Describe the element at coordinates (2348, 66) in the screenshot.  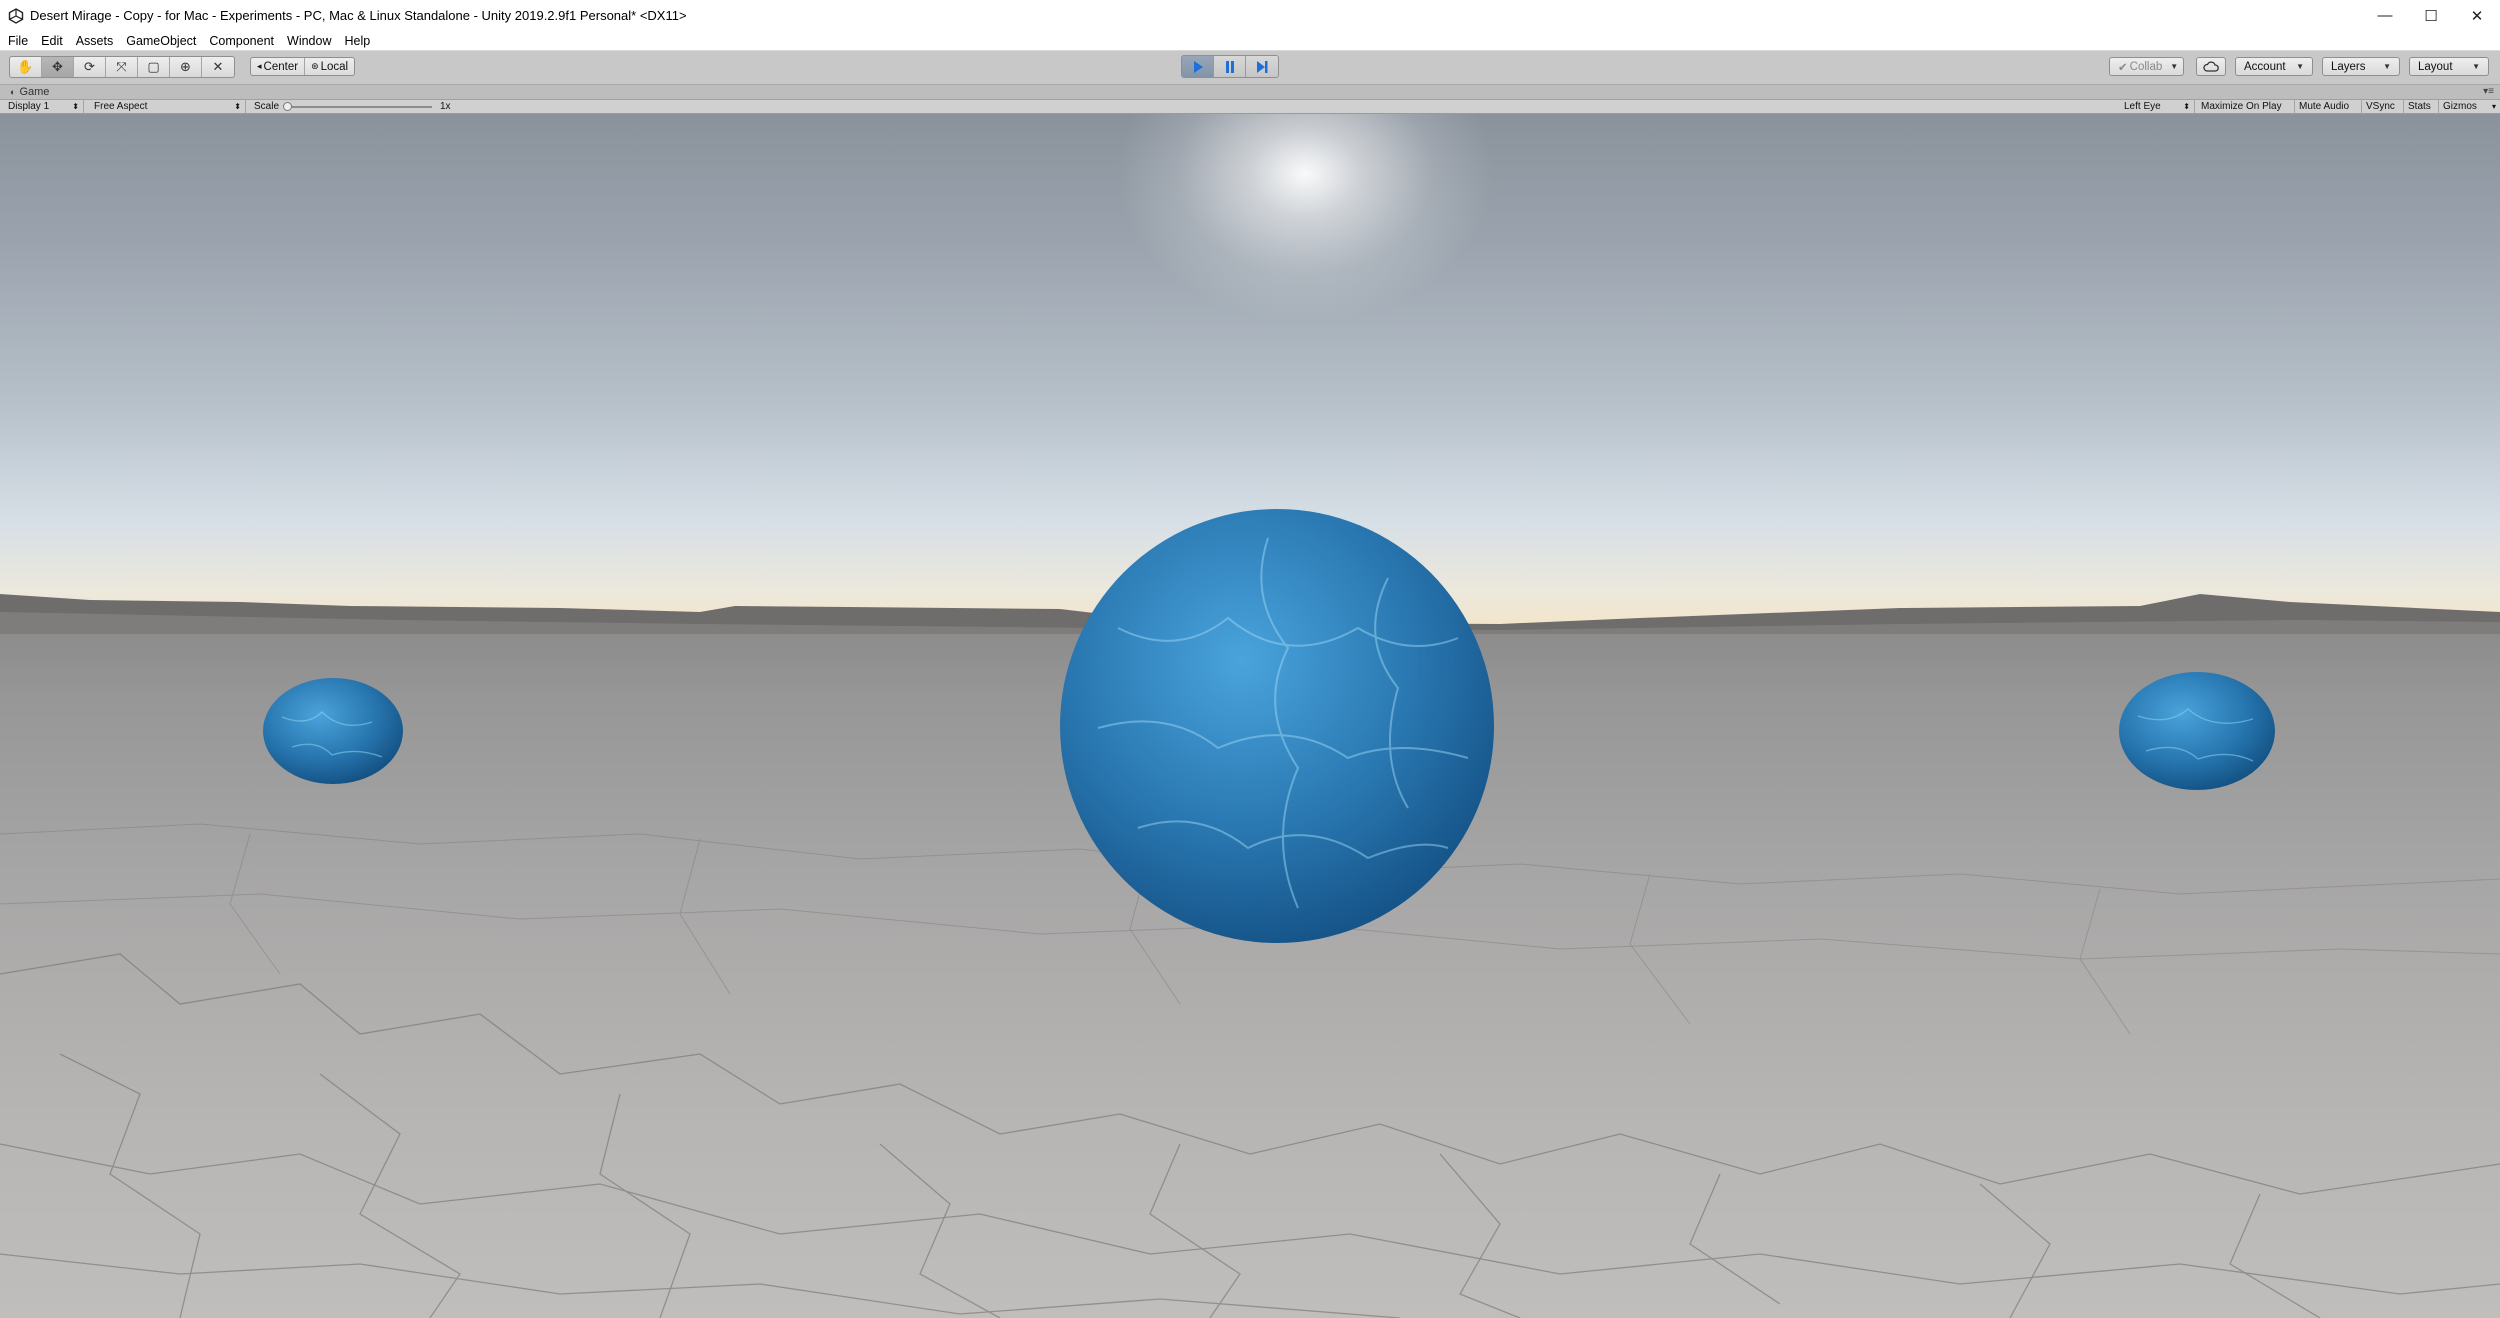
I see `layers-label: Layers` at that location.